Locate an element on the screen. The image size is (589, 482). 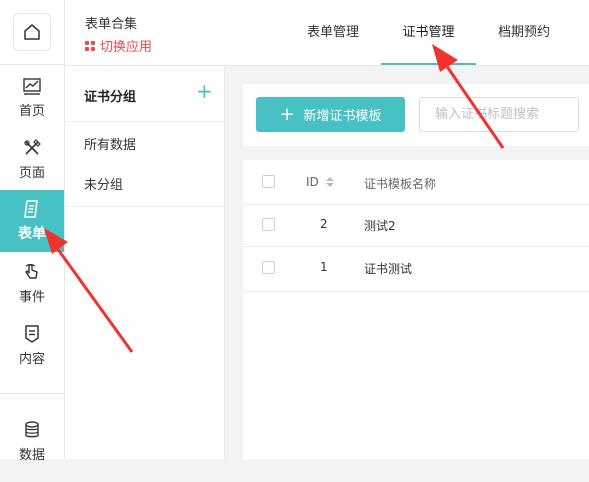
tab-label: 表单管理 is located at coordinates (332, 32).